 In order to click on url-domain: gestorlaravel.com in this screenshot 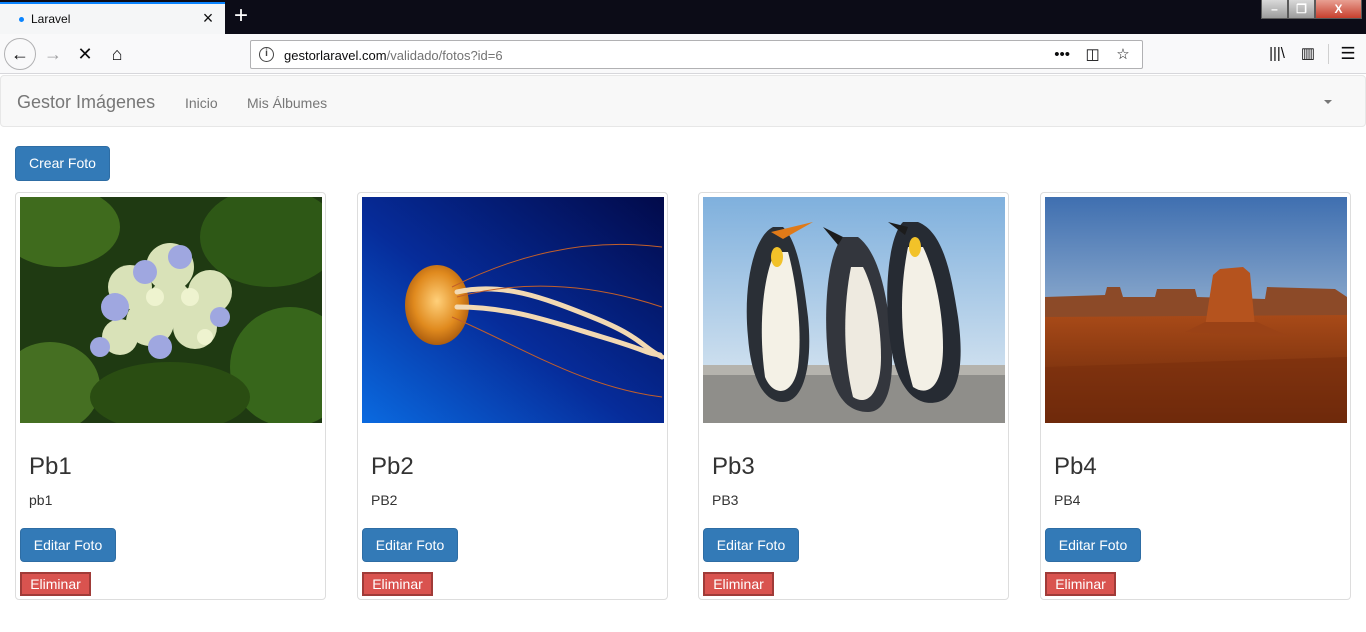, I will do `click(335, 55)`.